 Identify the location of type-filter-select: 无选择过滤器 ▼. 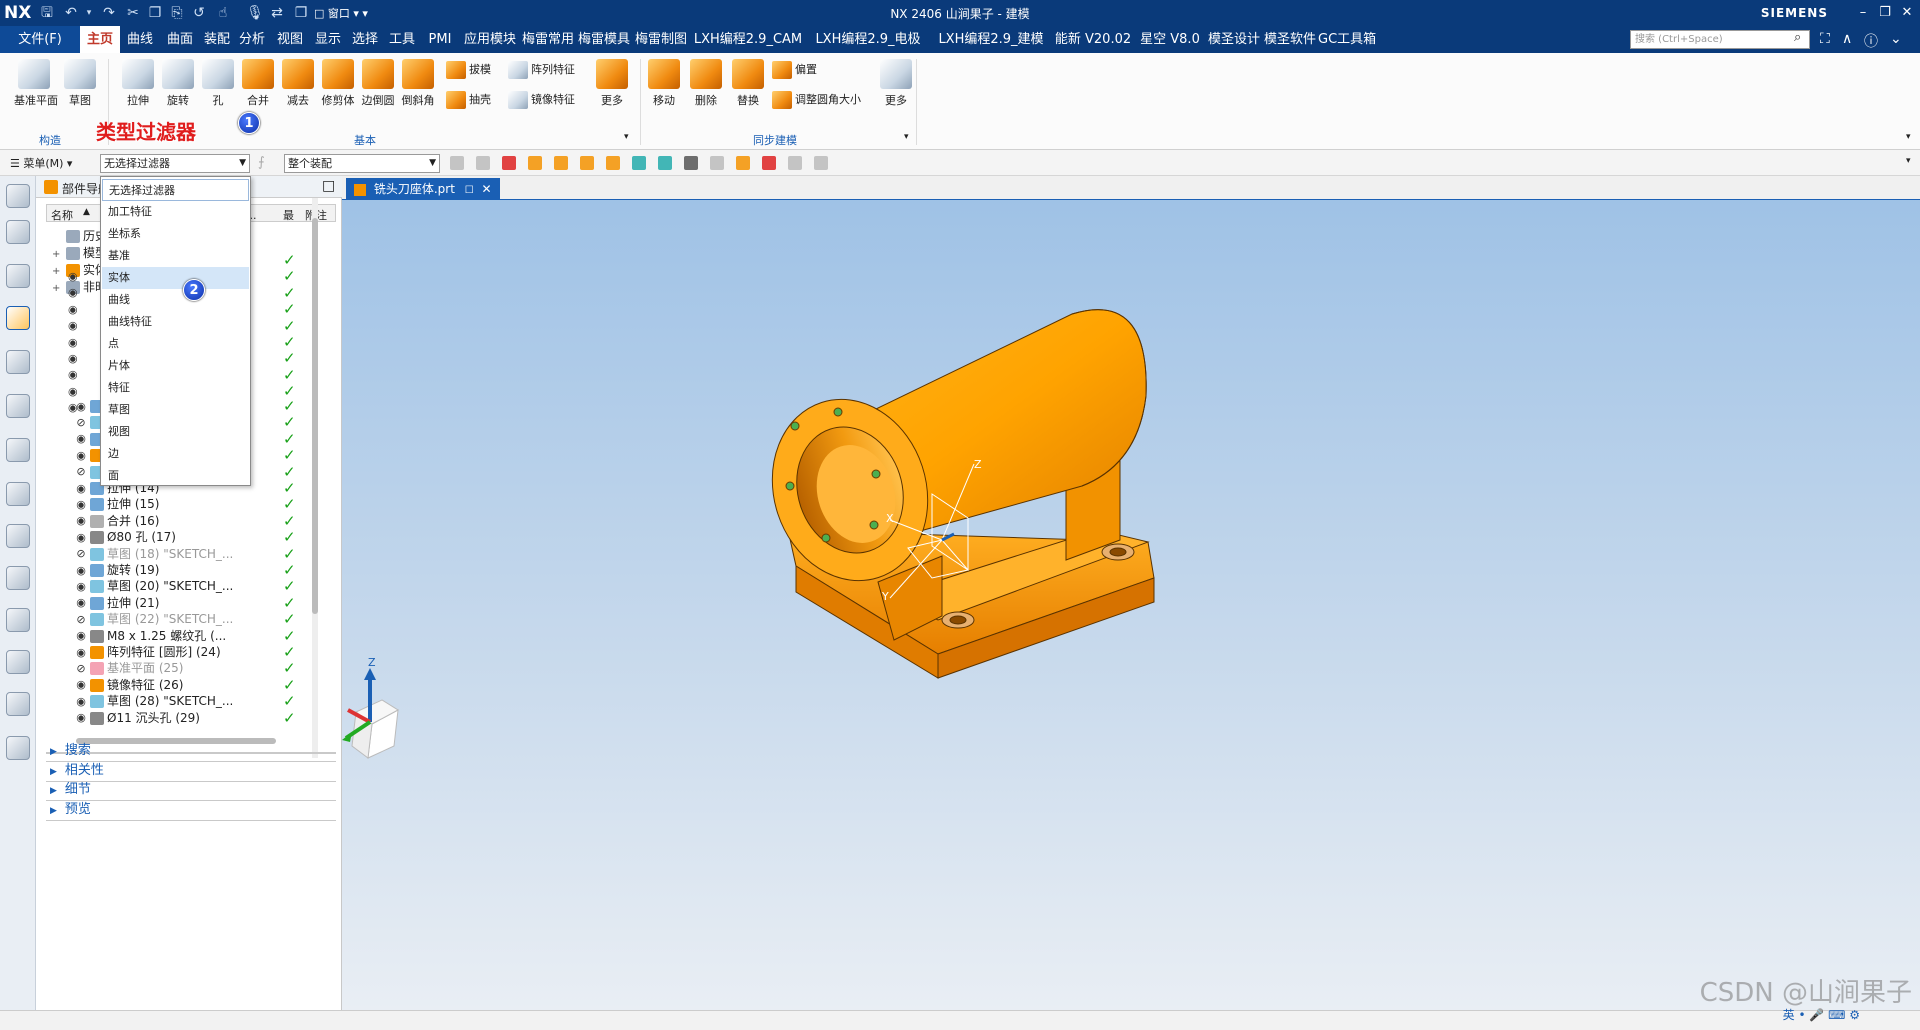
(175, 163).